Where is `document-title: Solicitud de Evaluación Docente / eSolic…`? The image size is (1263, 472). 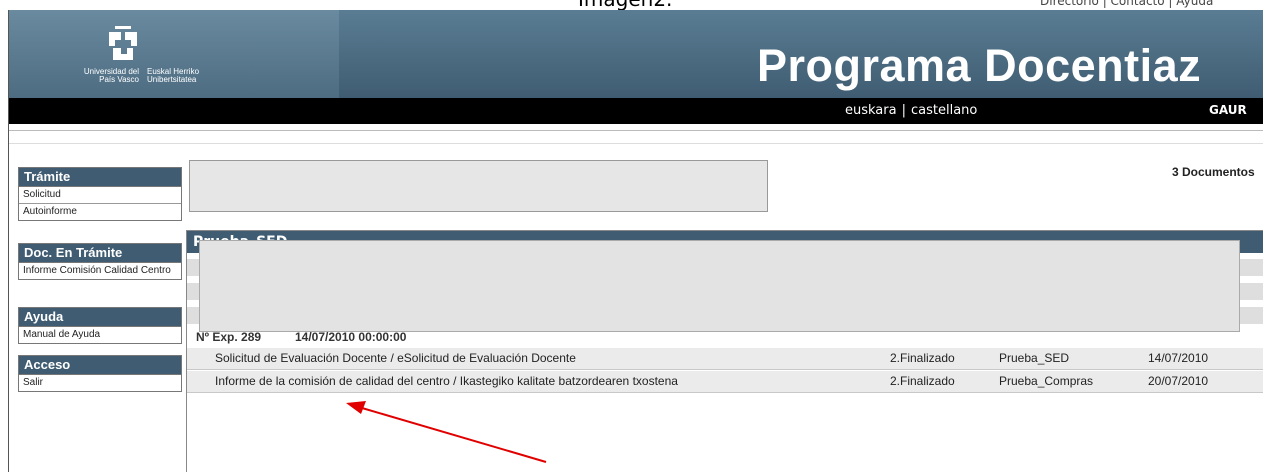
document-title: Solicitud de Evaluación Docente / eSolic… is located at coordinates (395, 358).